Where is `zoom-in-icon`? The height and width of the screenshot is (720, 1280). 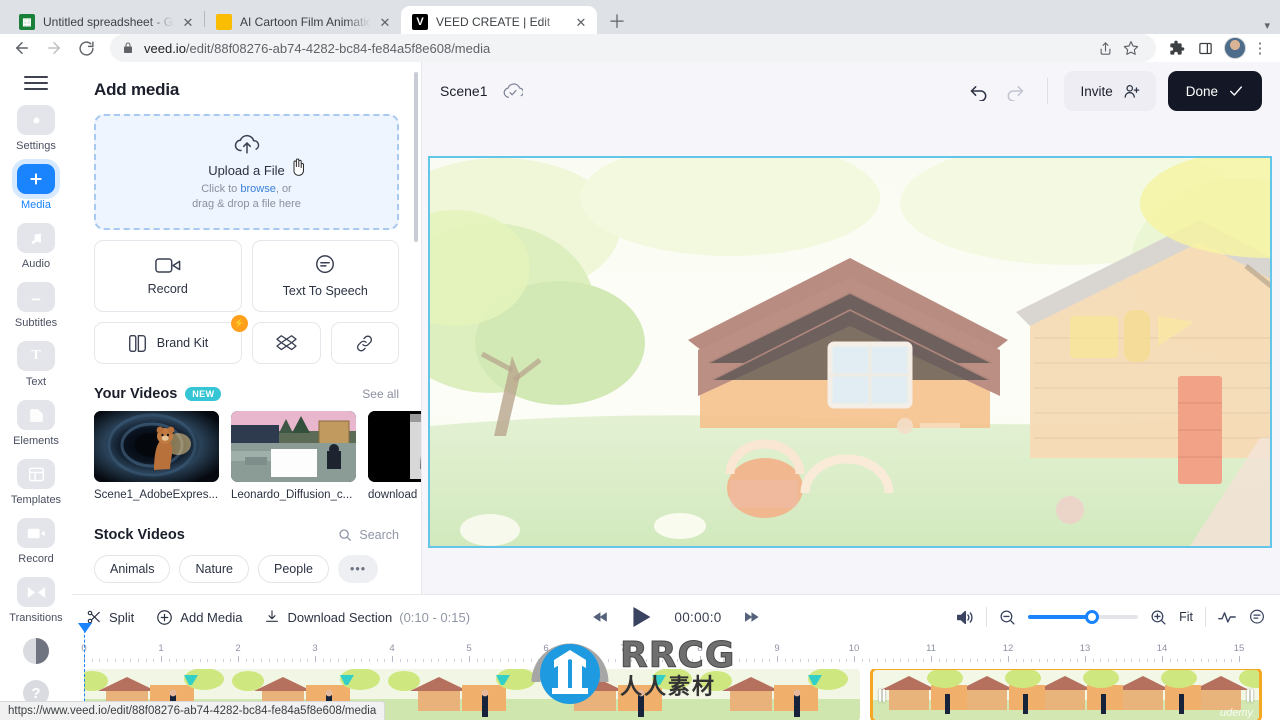 zoom-in-icon is located at coordinates (1158, 617).